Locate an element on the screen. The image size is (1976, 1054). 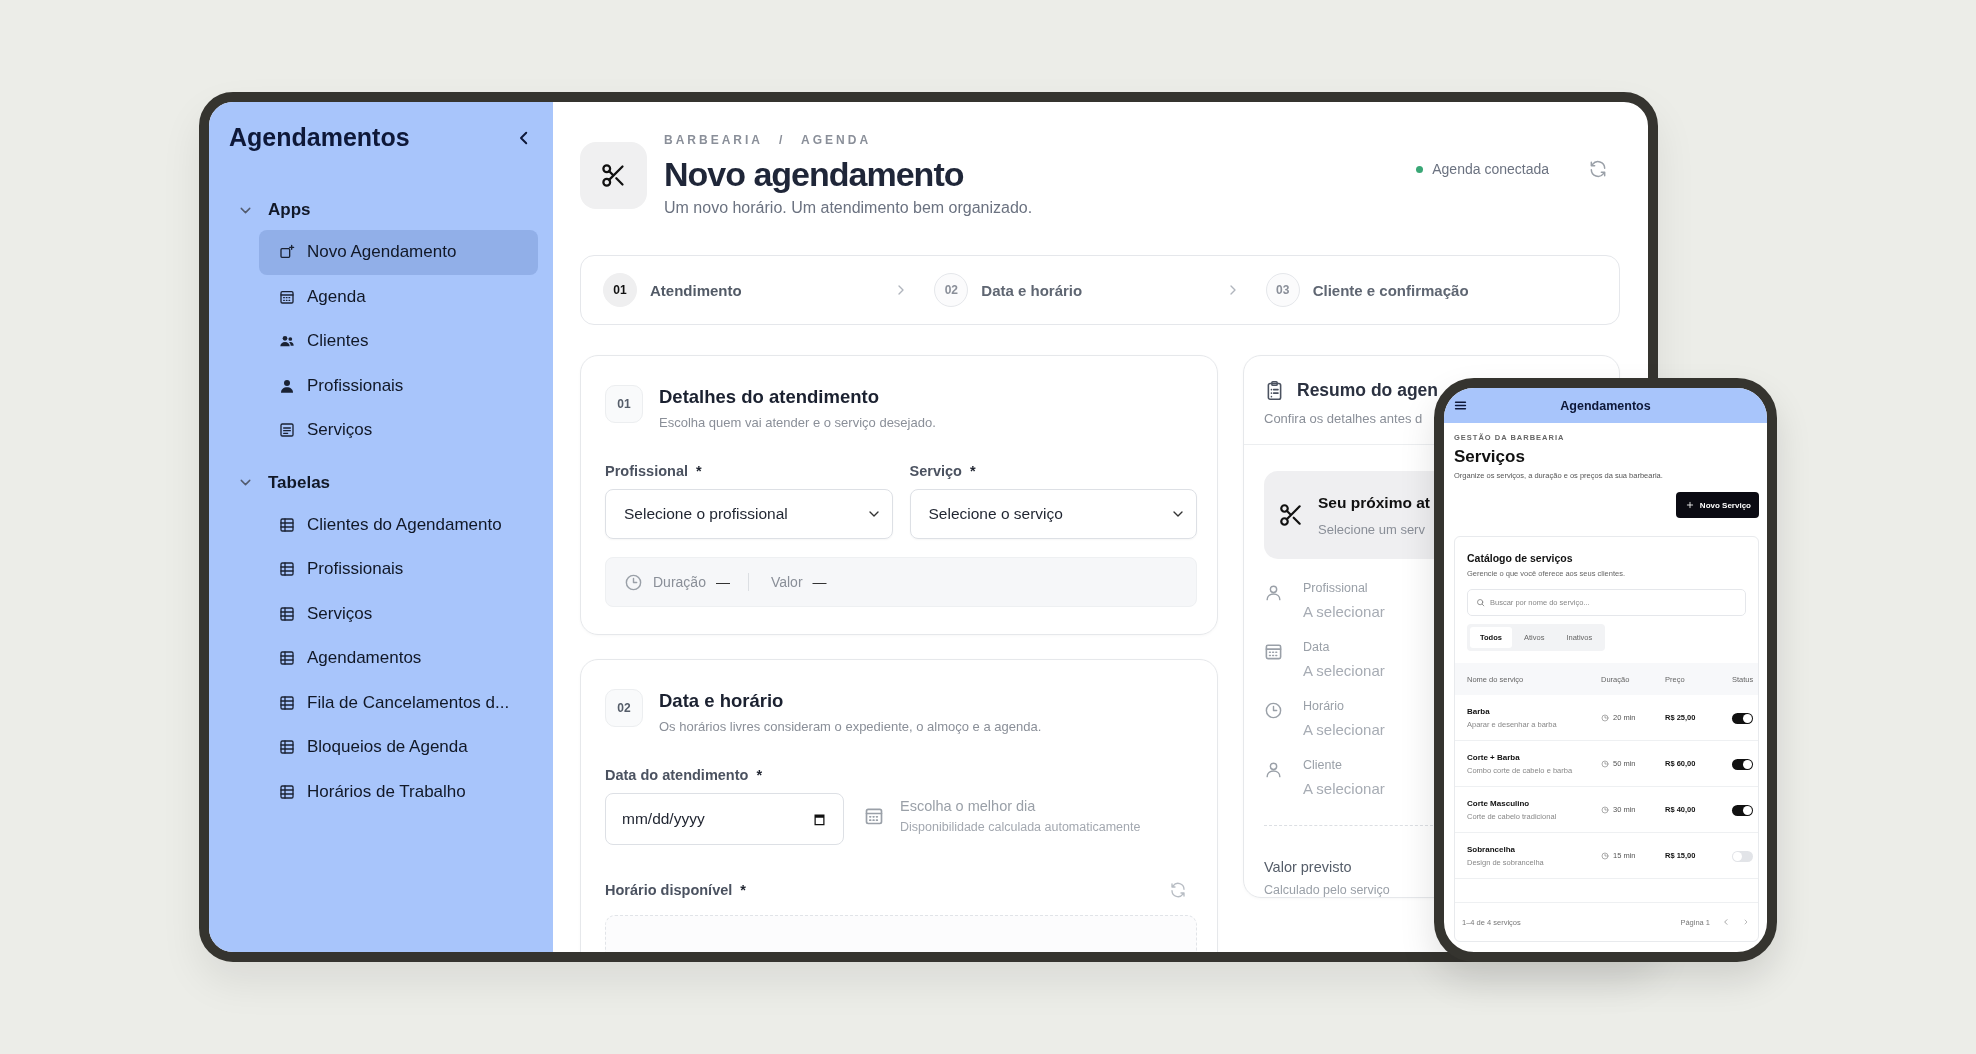
document-icon is located at coordinates (287, 430).